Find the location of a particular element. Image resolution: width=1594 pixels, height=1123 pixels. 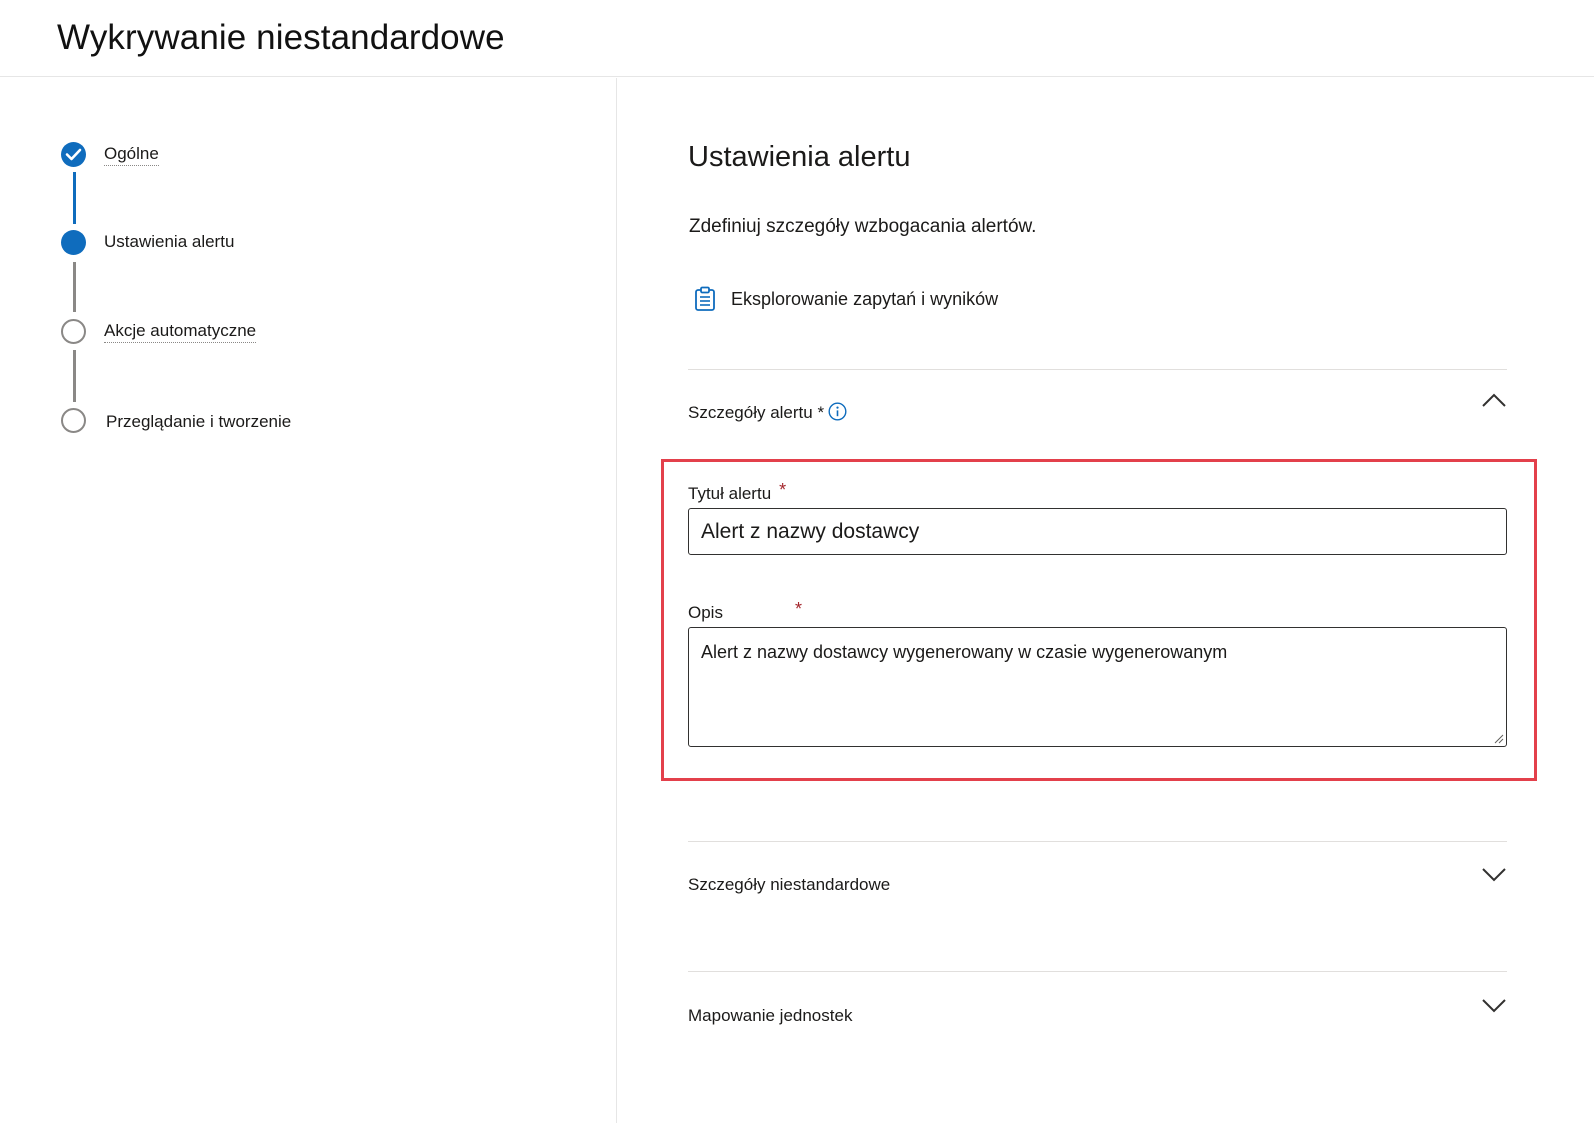

alert-details-label: Szczegóły alertu * is located at coordinates (767, 412).